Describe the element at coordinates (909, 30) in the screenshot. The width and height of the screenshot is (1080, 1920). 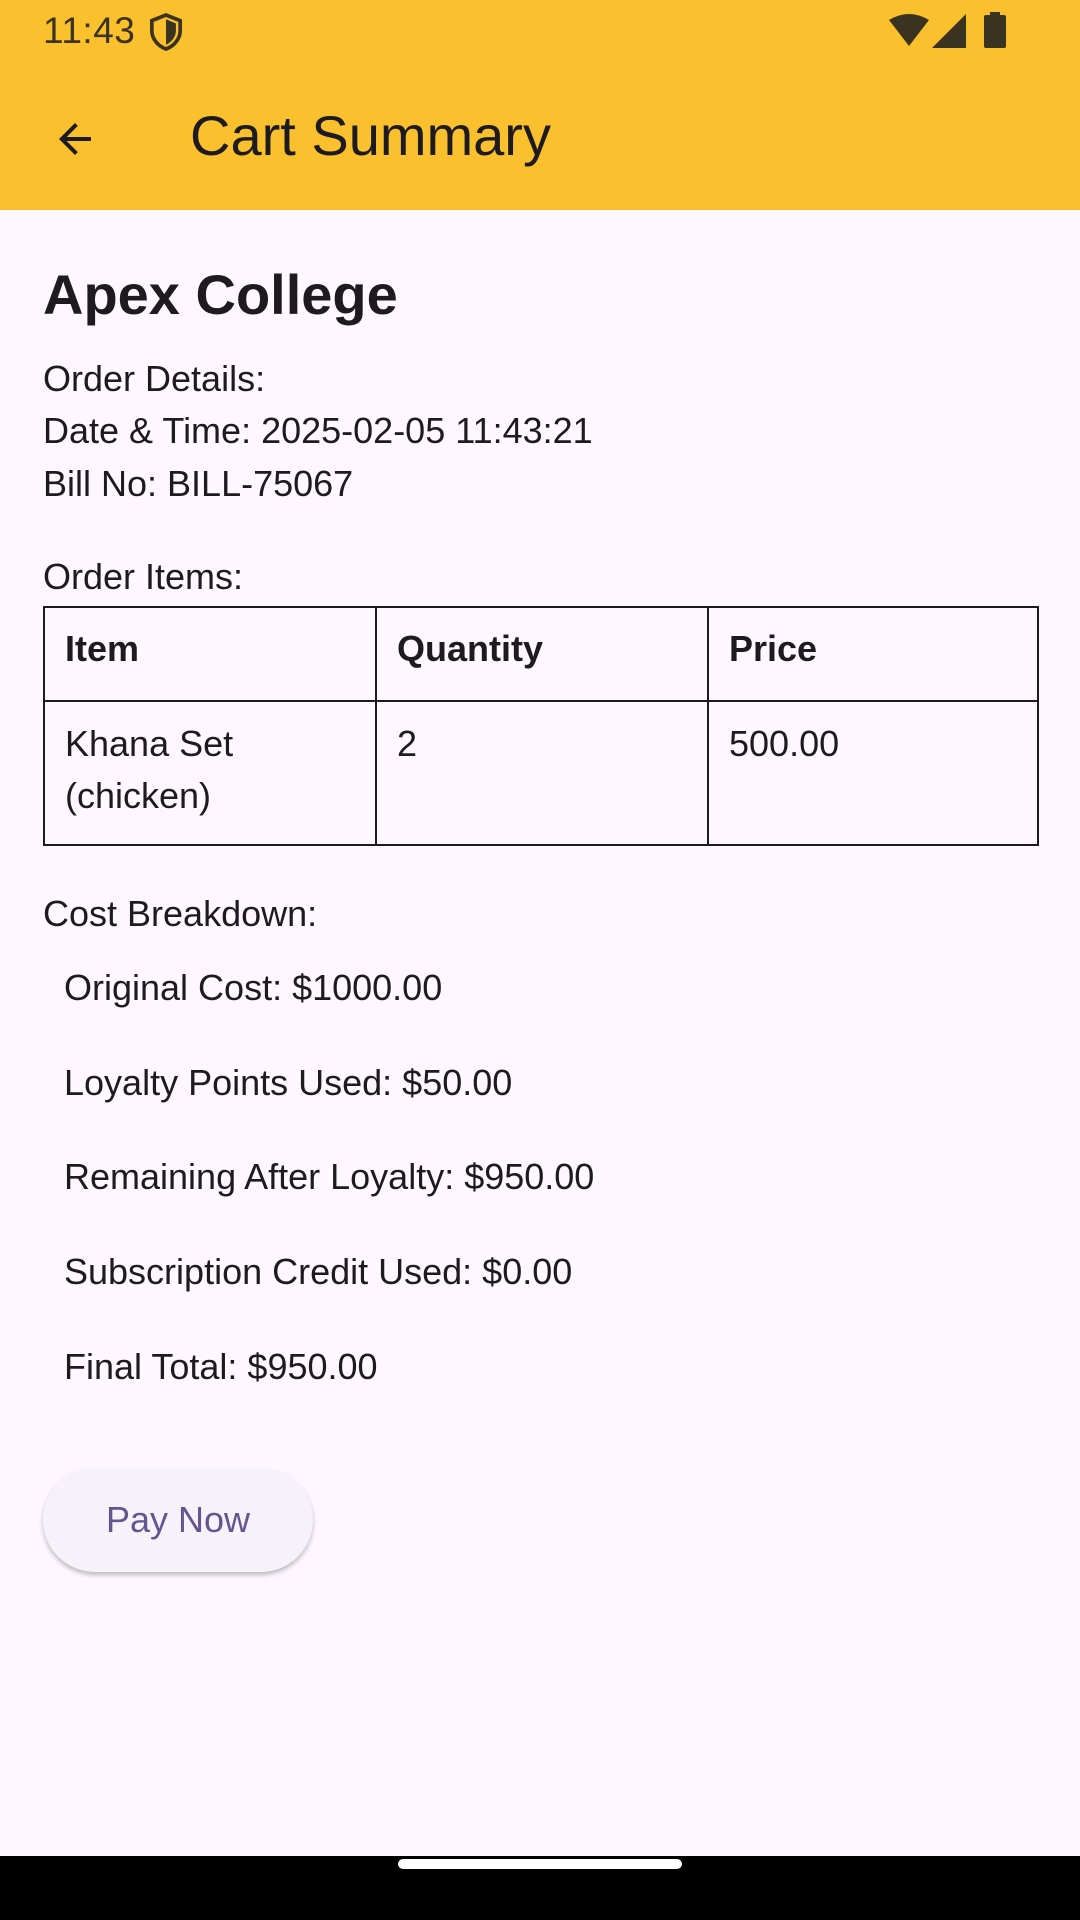
I see `wifi-icon` at that location.